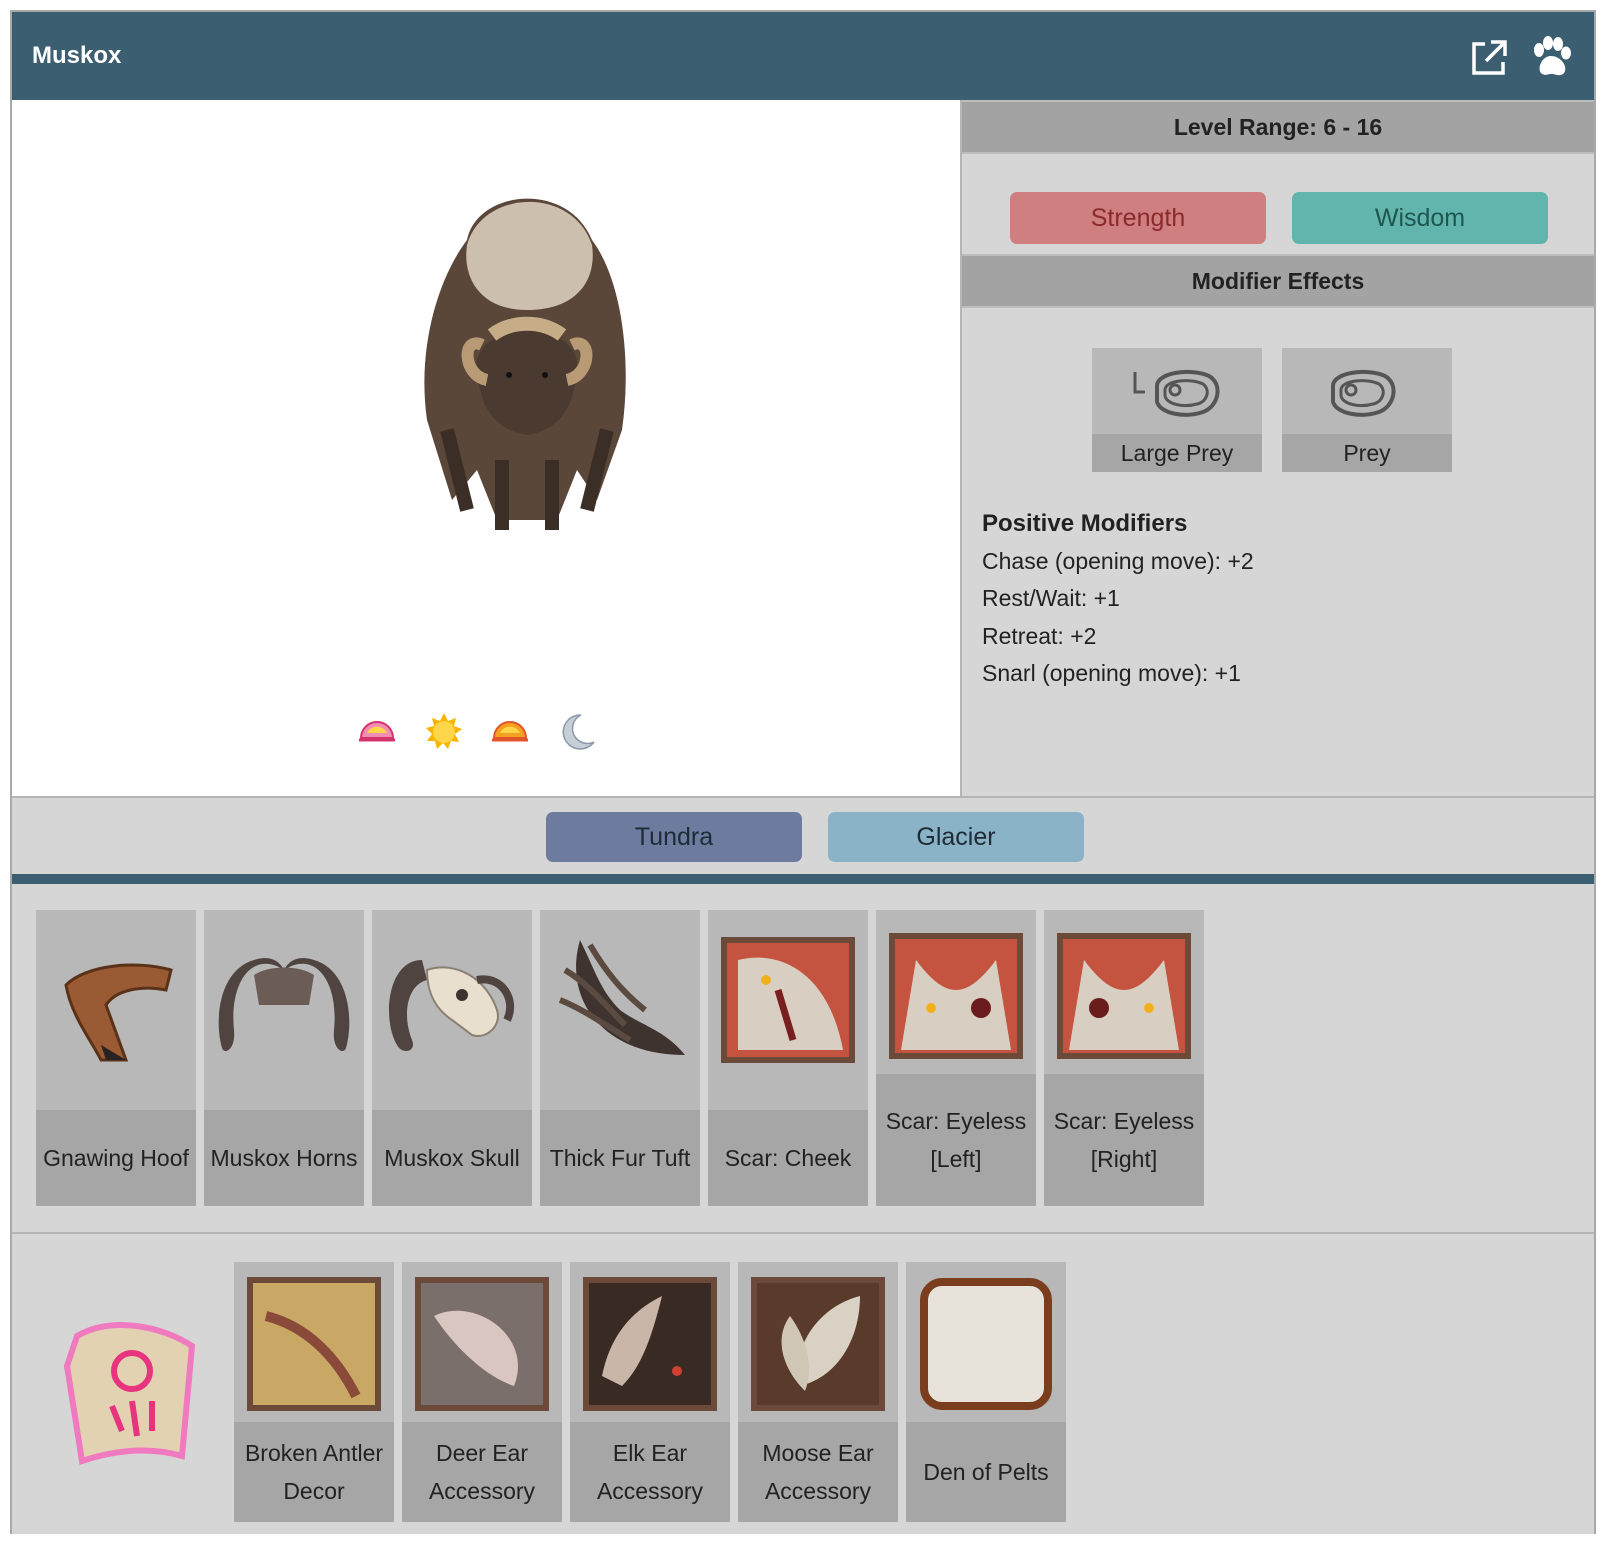 The image size is (1606, 1542). Describe the element at coordinates (1039, 636) in the screenshot. I see `modifier-line: Retreat: +2` at that location.